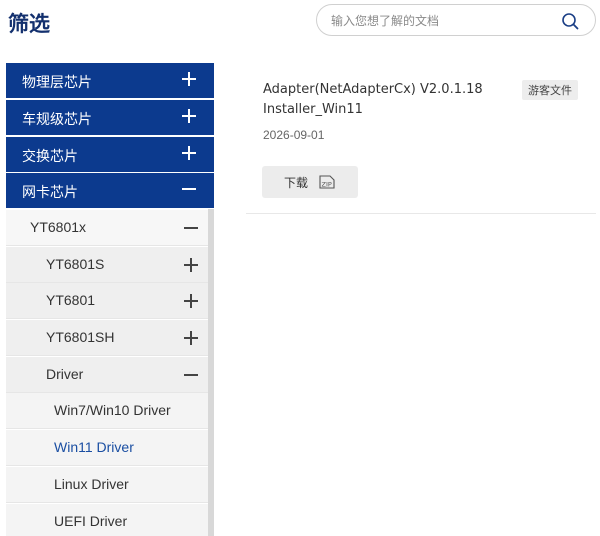 The height and width of the screenshot is (536, 600). I want to click on sidebar-category-automotive: 车规级芯片, so click(107, 117).